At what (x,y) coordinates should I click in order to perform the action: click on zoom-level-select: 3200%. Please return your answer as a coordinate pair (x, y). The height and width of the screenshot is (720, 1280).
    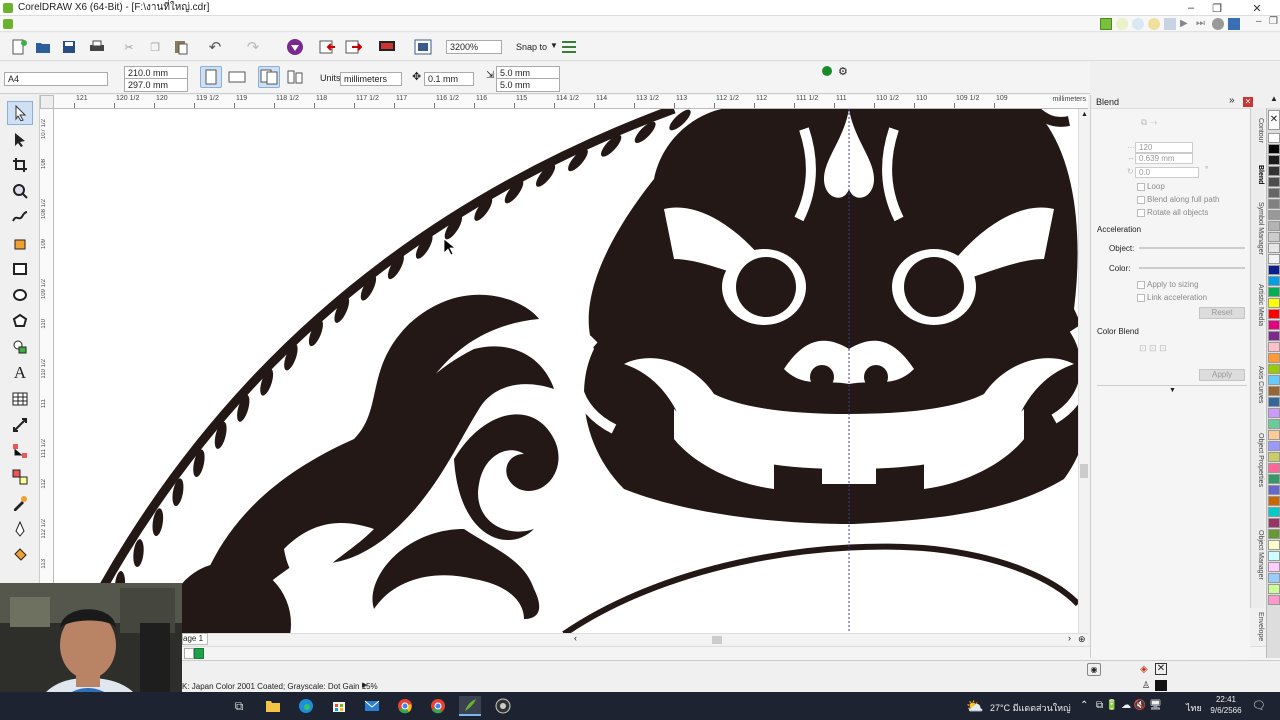
    Looking at the image, I should click on (474, 47).